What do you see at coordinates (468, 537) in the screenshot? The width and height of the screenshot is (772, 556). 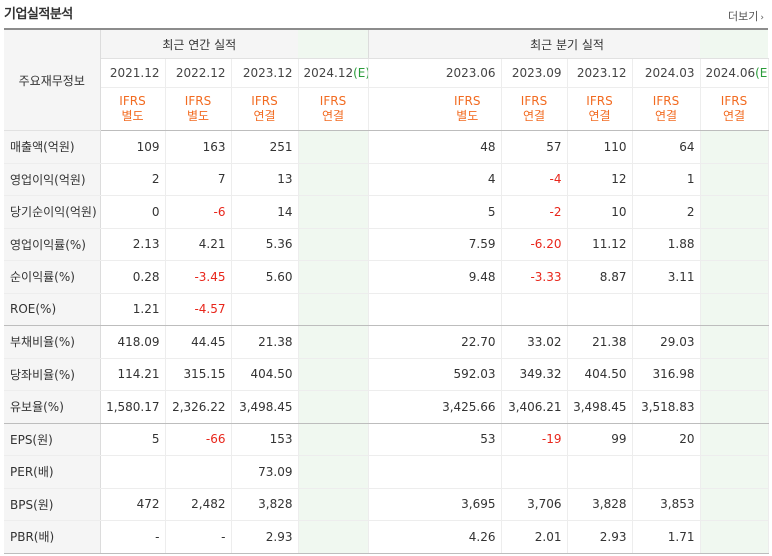 I see `quarter-value-cell: 4.26` at bounding box center [468, 537].